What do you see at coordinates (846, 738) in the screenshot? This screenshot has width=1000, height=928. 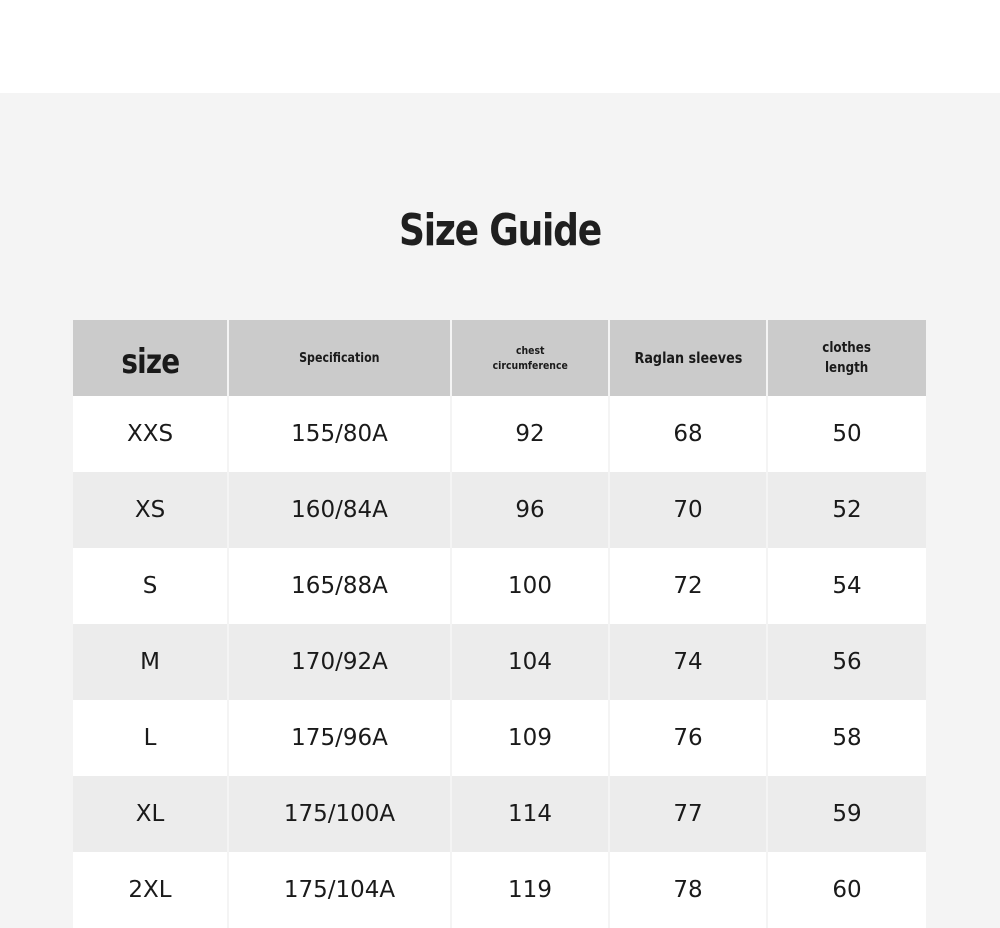 I see `cell-length: 58` at bounding box center [846, 738].